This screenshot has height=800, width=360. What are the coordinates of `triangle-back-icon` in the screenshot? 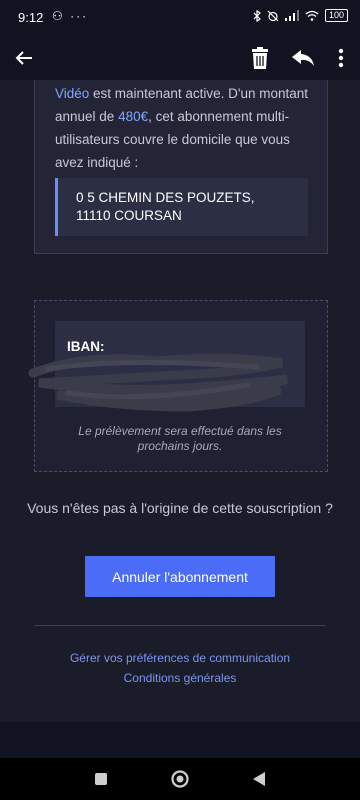 It's located at (259, 779).